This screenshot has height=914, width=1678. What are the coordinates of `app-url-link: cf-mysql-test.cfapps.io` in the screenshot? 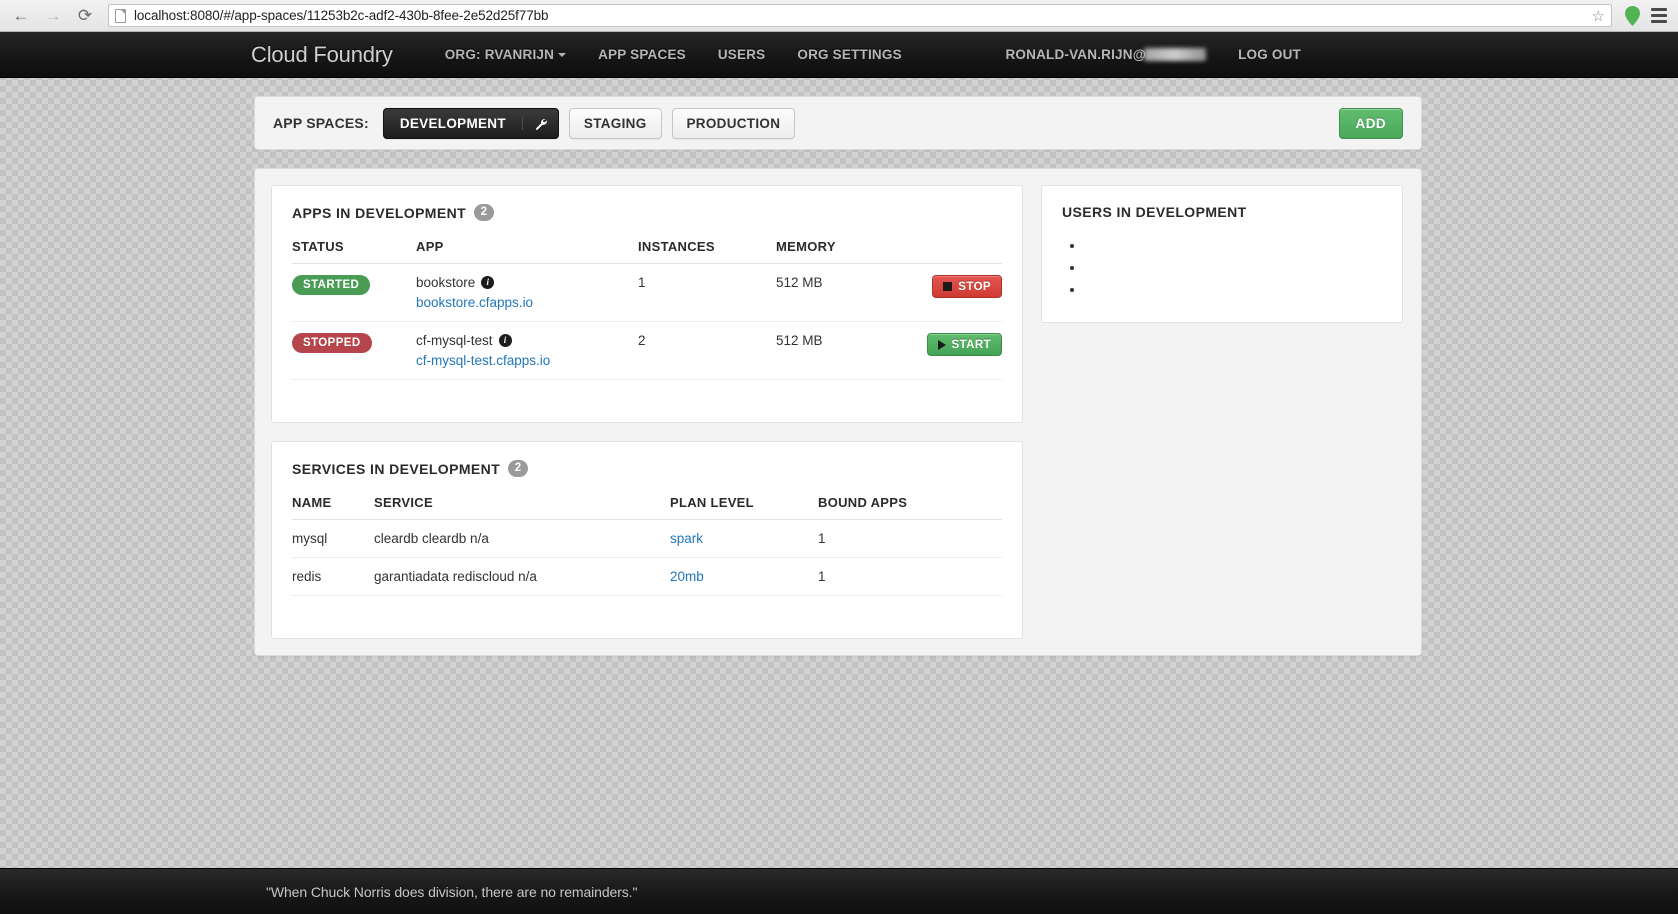 It's located at (527, 360).